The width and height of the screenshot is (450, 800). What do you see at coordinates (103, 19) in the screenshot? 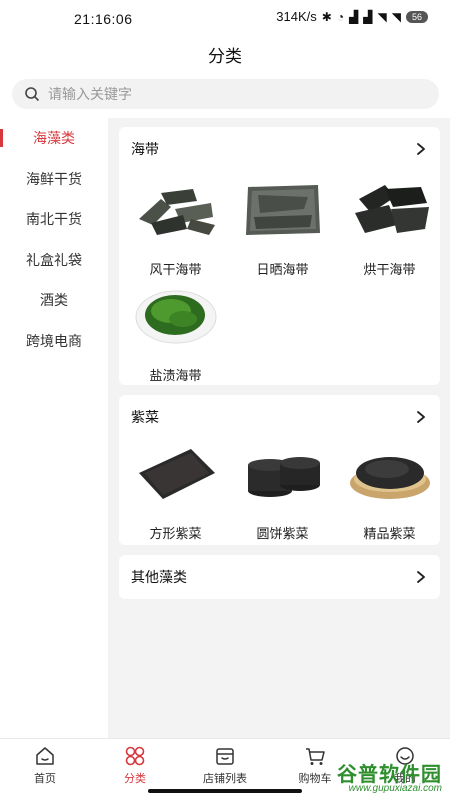
I see `status-time: 21:16:06` at bounding box center [103, 19].